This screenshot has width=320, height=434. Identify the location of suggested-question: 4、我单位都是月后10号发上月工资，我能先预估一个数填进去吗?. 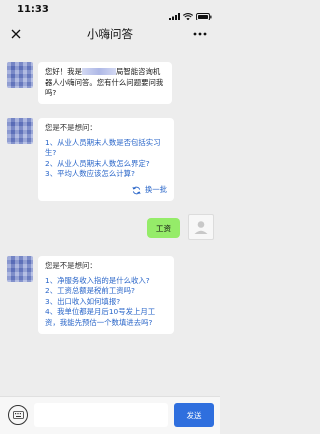
(106, 317).